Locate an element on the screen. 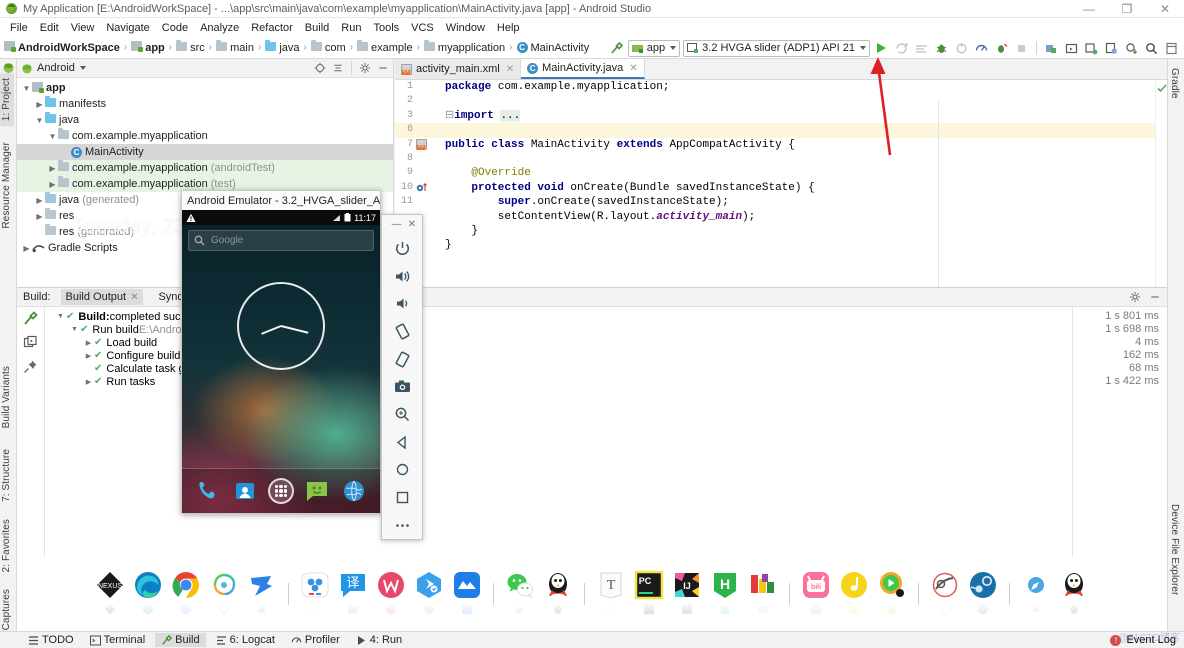  dock-item-hbuilder: H is located at coordinates (725, 594).